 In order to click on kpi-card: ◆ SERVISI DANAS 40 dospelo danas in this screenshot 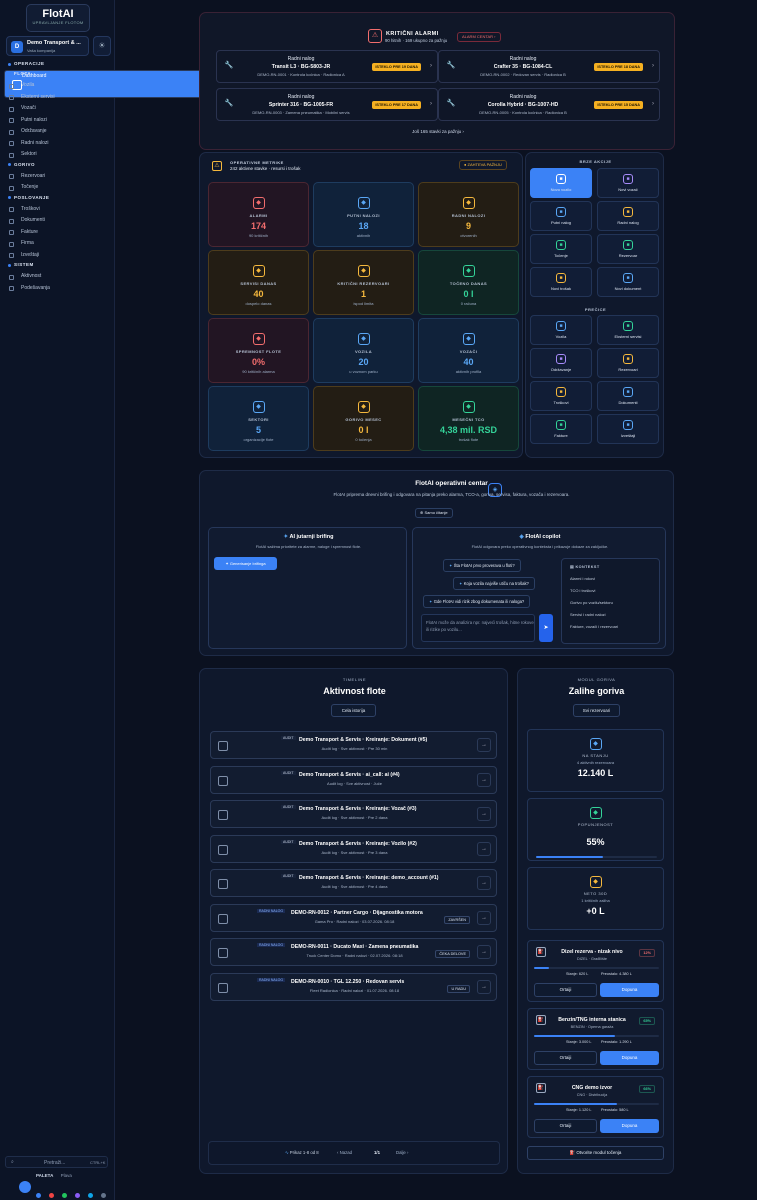, I will do `click(258, 282)`.